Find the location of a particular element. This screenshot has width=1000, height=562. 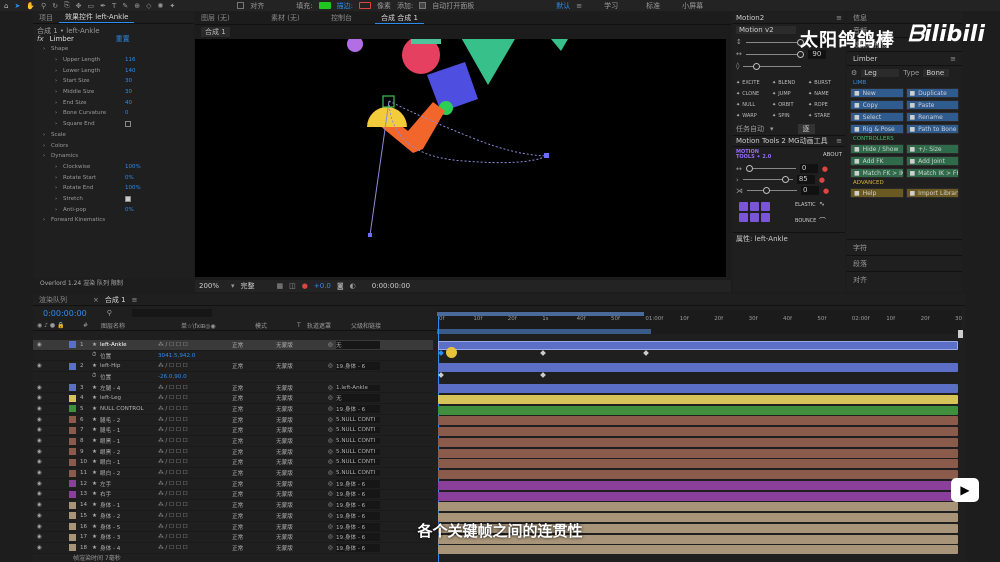

fx-prop-row: › Clockwise 100% is located at coordinates (118, 167).